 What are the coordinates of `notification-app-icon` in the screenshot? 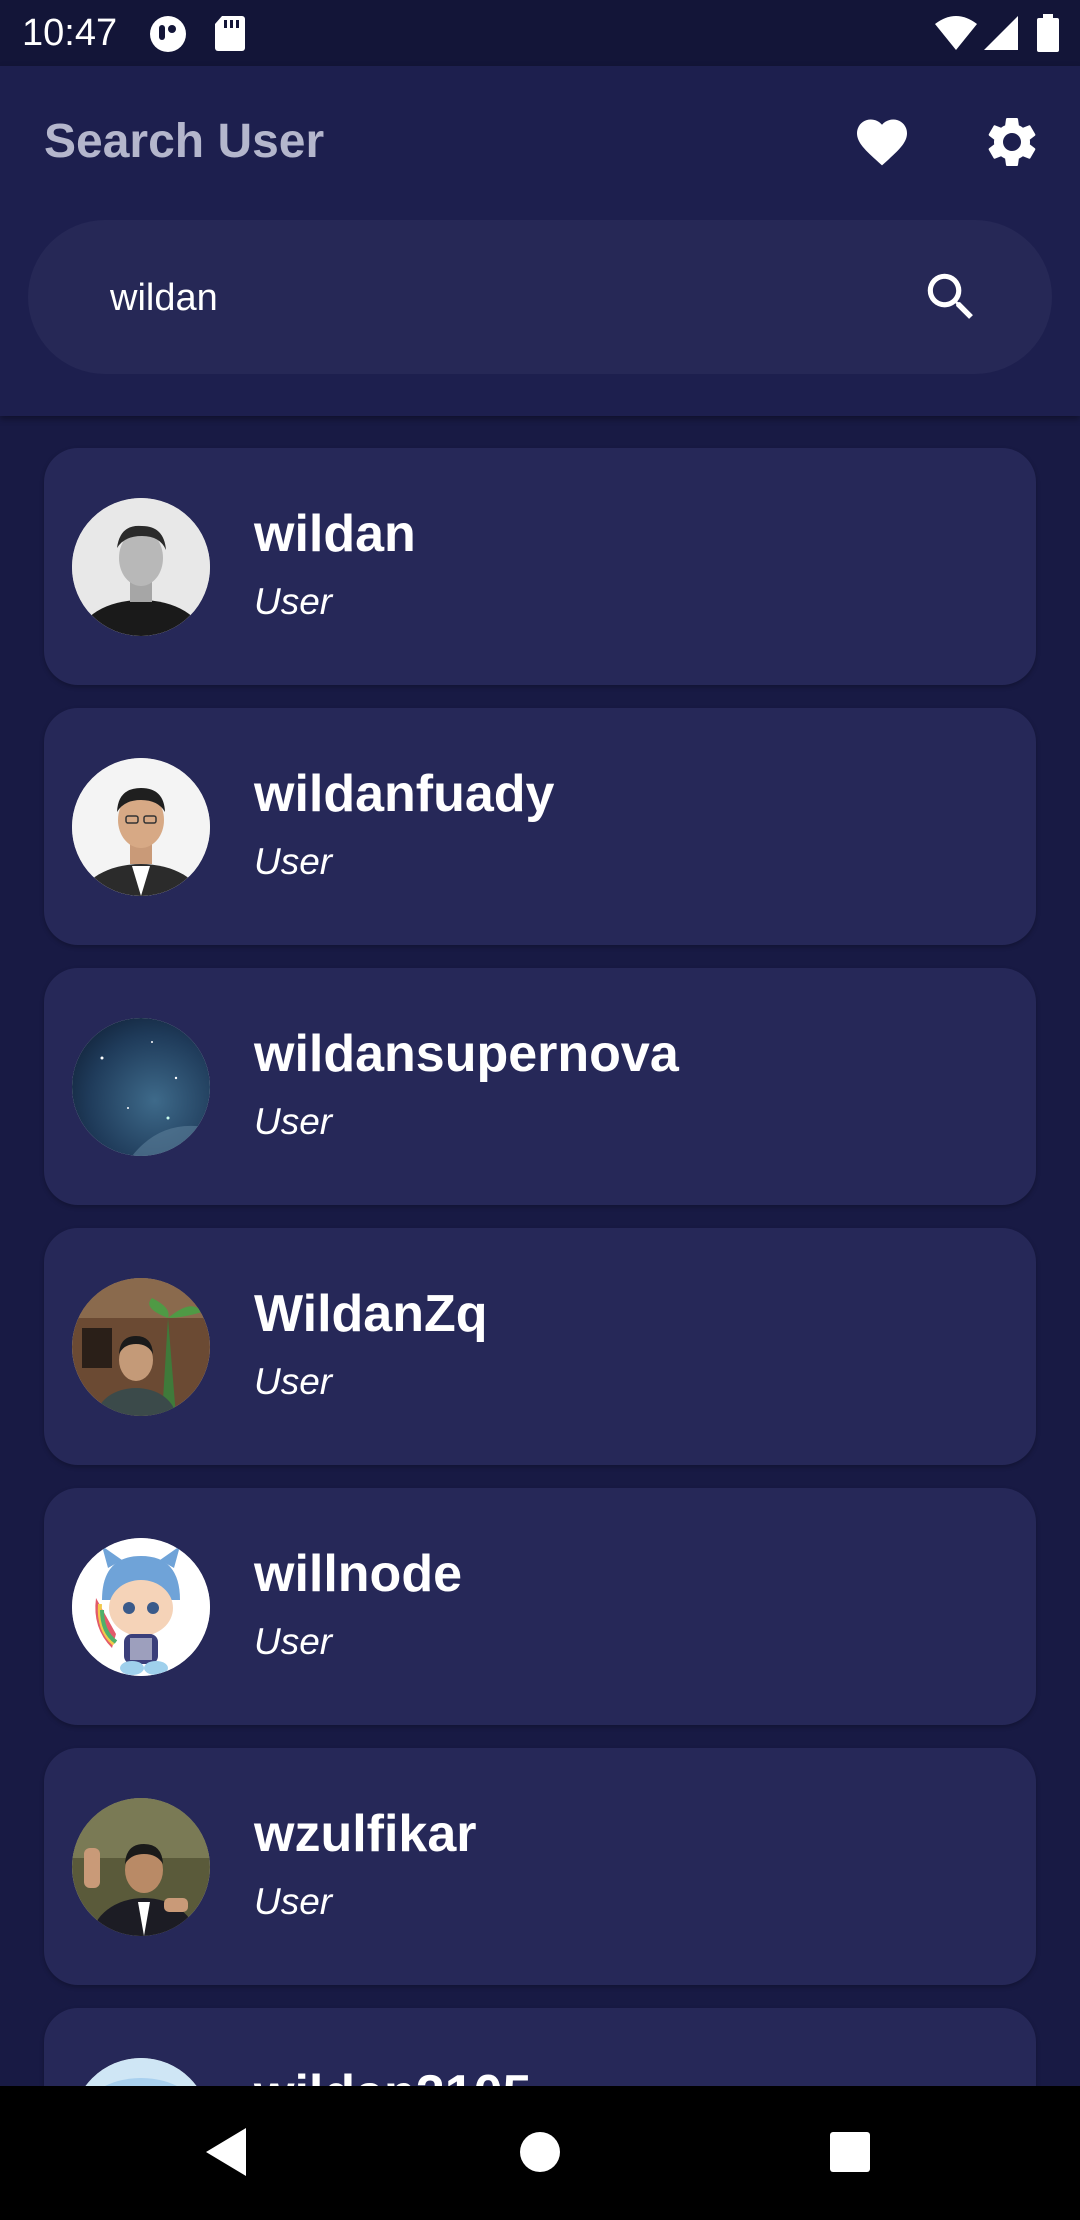 It's located at (168, 36).